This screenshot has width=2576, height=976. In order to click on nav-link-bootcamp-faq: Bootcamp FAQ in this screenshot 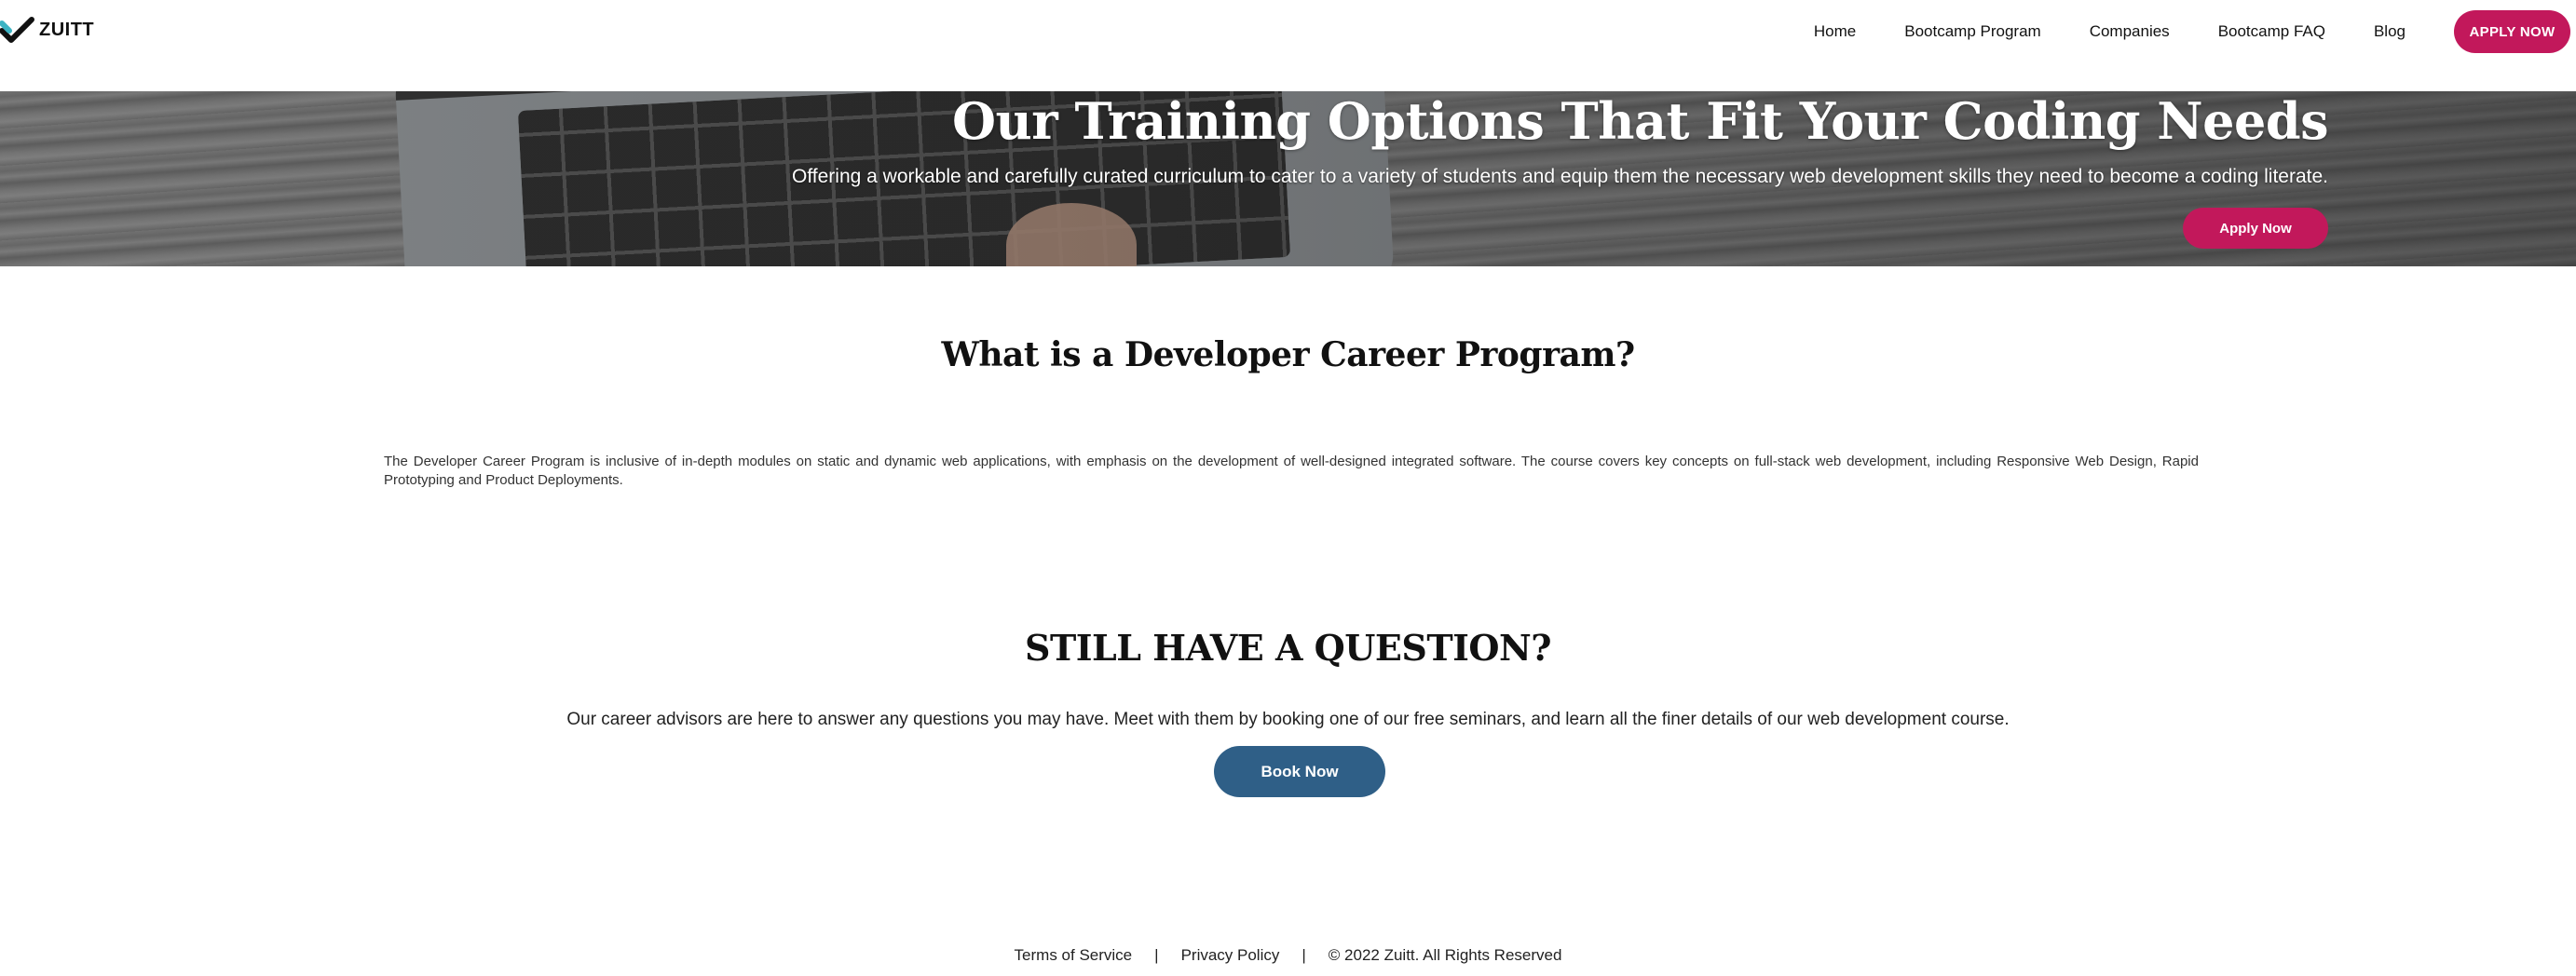, I will do `click(2271, 31)`.